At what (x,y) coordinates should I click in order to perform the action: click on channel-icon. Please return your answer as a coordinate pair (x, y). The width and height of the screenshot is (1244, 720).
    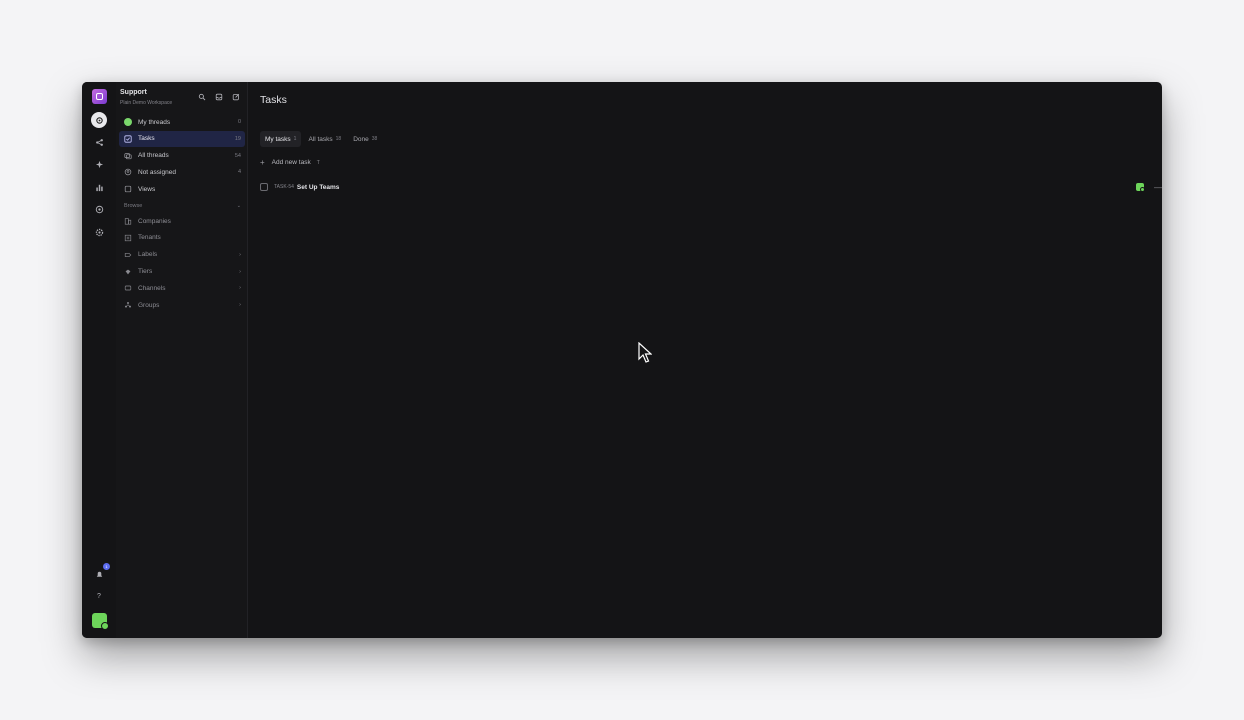
    Looking at the image, I should click on (128, 288).